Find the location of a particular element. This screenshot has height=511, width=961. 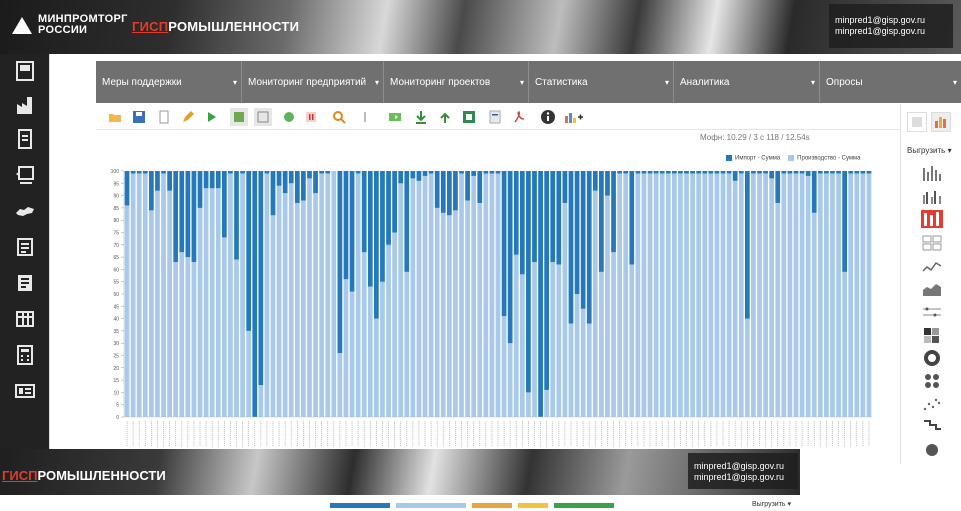

nav-label: Мониторинг проектов is located at coordinates (440, 82).